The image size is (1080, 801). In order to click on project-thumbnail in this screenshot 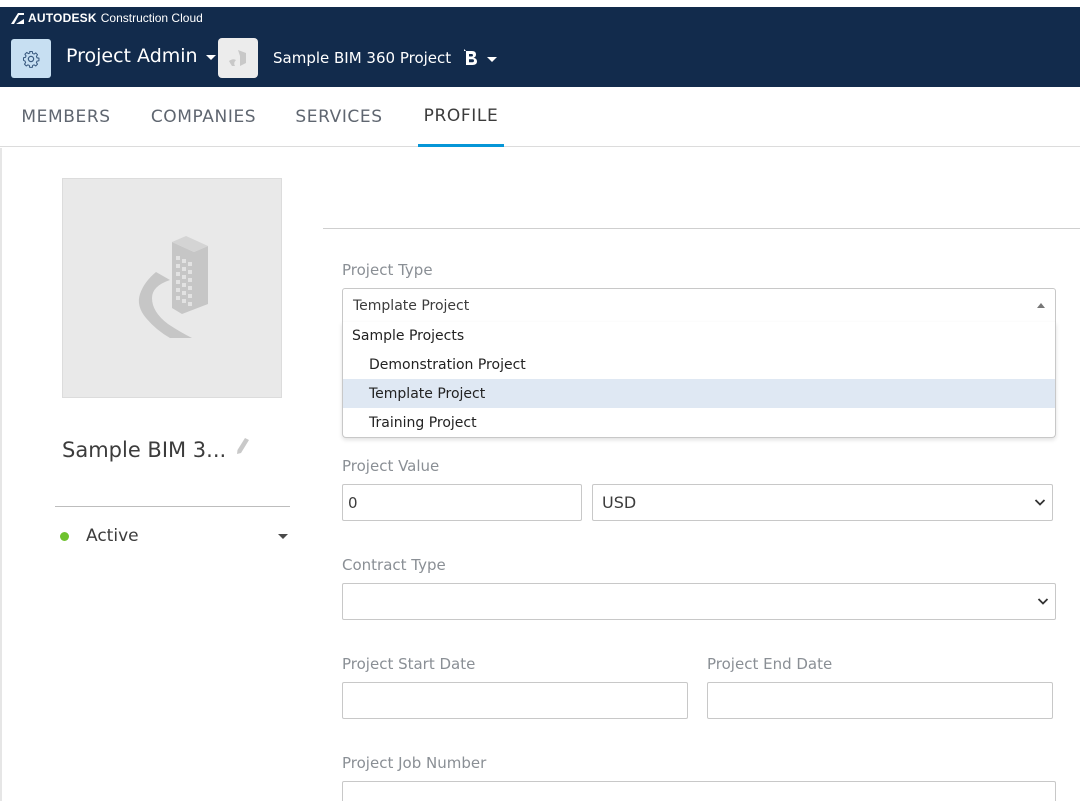, I will do `click(238, 58)`.